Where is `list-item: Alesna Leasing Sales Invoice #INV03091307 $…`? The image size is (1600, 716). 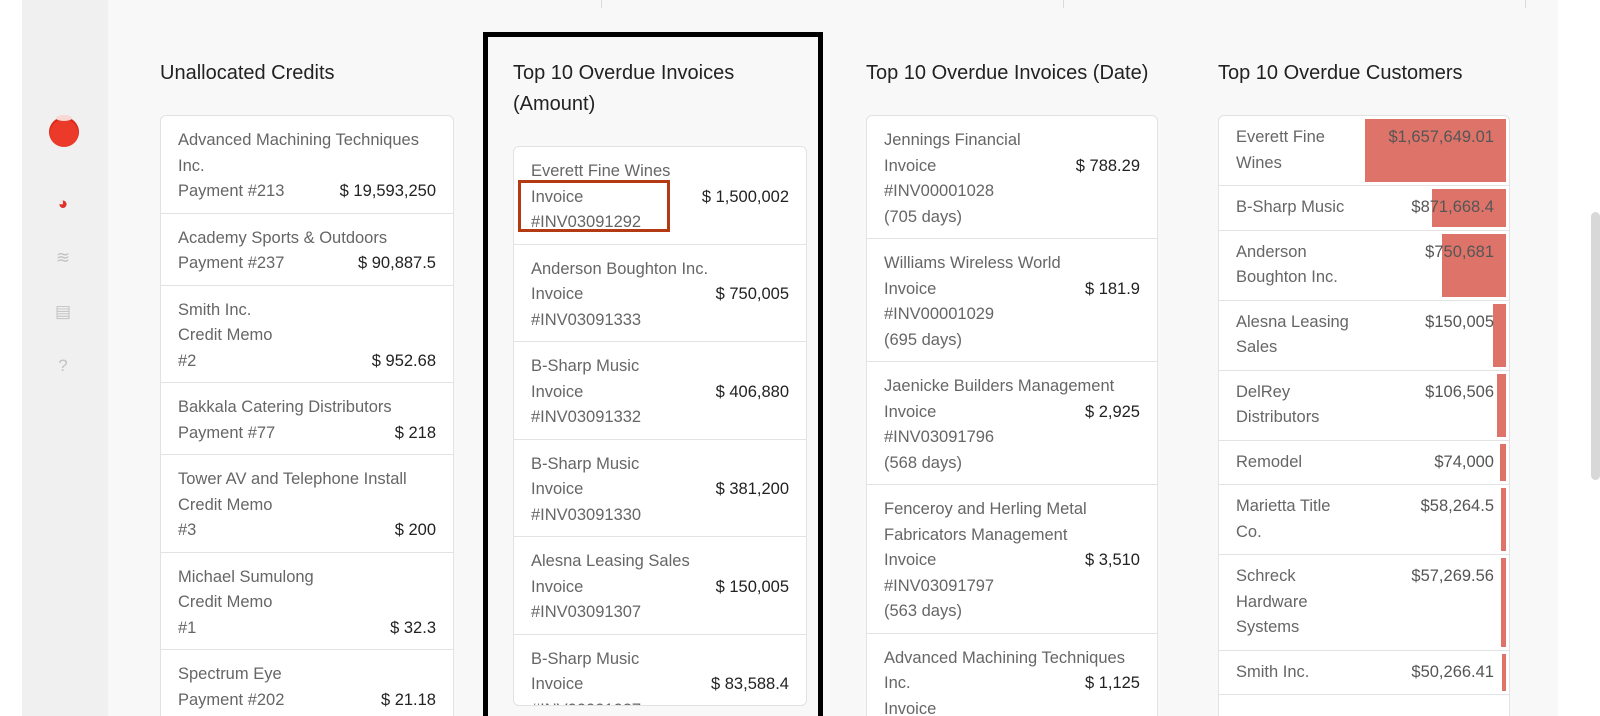
list-item: Alesna Leasing Sales Invoice #INV03091307 $… is located at coordinates (660, 586).